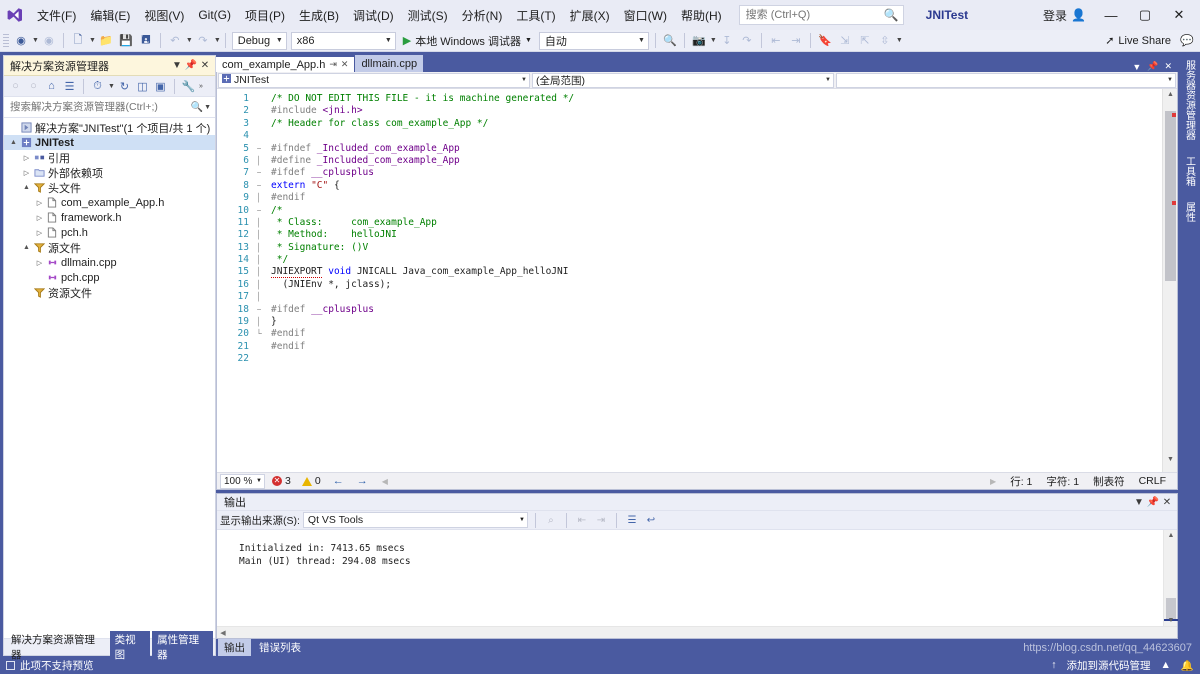 This screenshot has height=674, width=1200. Describe the element at coordinates (467, 41) in the screenshot. I see `start-debugging-button: ▶ 本地 Windows 调试器 ▼` at that location.